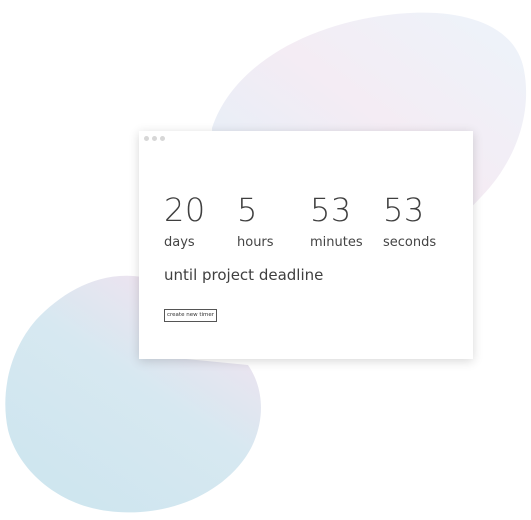 The width and height of the screenshot is (531, 520). Describe the element at coordinates (410, 242) in the screenshot. I see `seconds-label: seconds` at that location.